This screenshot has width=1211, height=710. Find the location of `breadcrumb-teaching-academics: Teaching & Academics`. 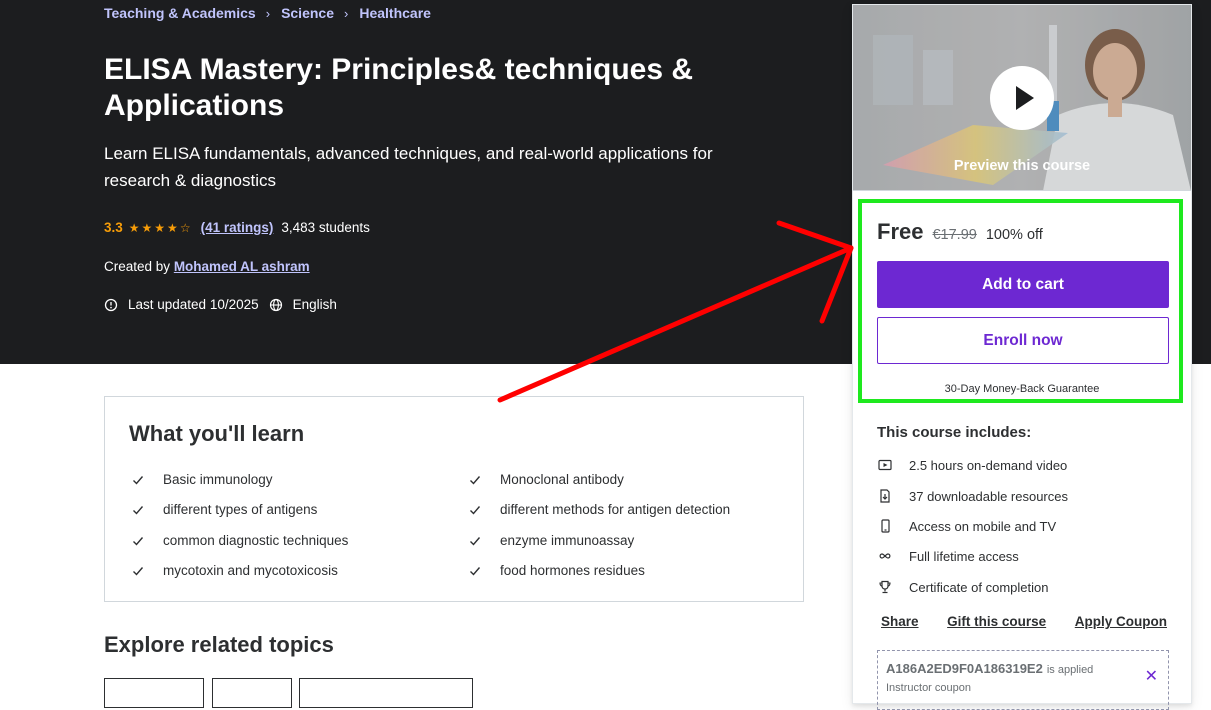

breadcrumb-teaching-academics: Teaching & Academics is located at coordinates (180, 13).